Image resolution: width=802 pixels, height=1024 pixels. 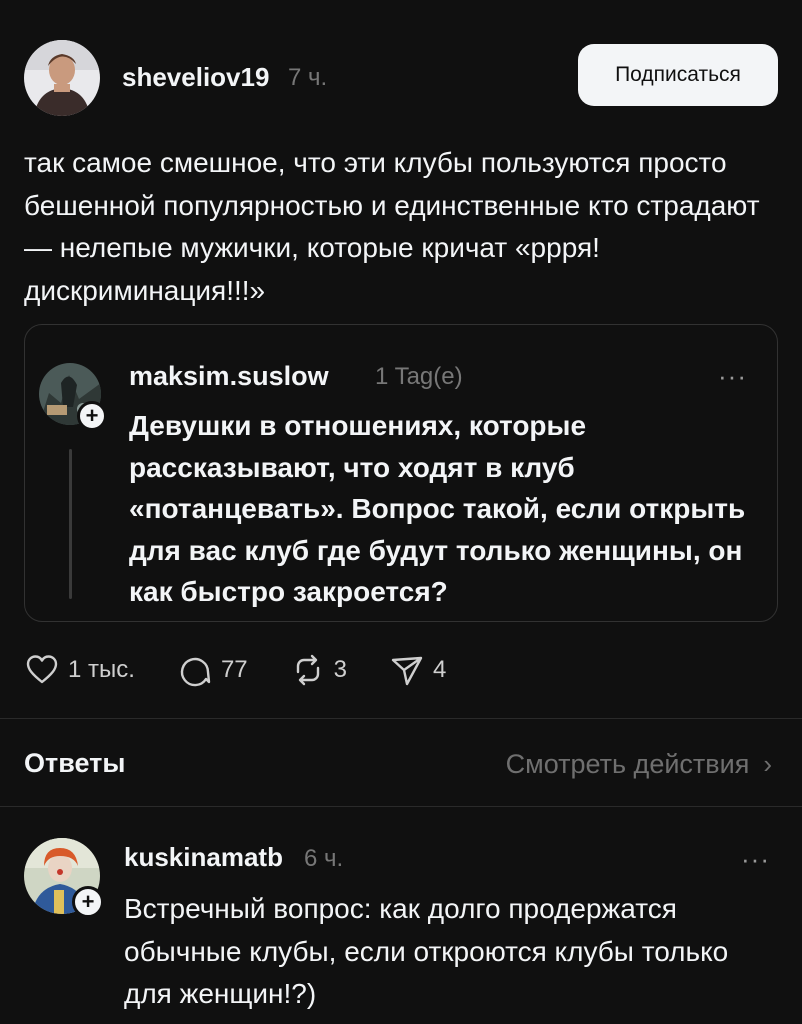 I want to click on view-activity-link: Смотреть действия ›, so click(x=639, y=764).